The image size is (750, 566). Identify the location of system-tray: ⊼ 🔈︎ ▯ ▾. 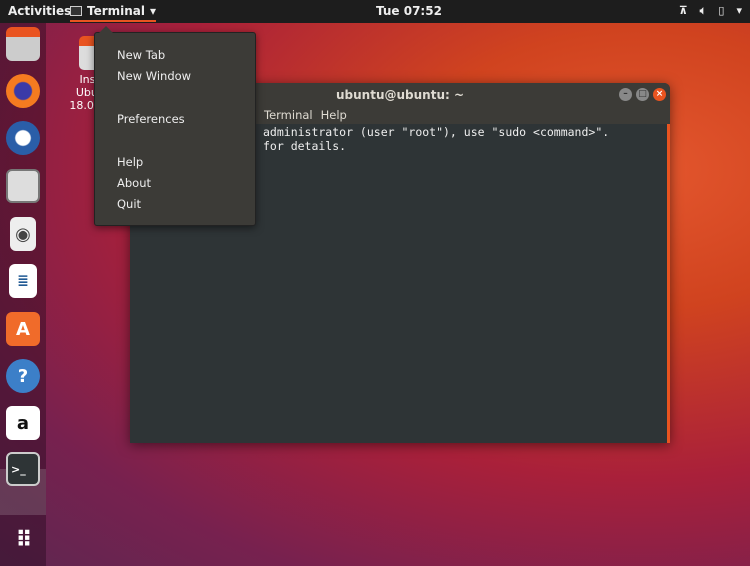
(710, 11).